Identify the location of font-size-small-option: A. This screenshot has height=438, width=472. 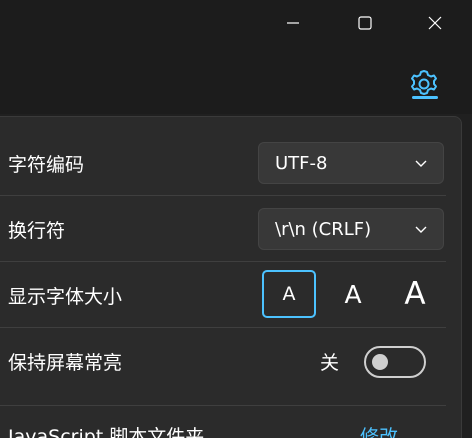
(289, 294).